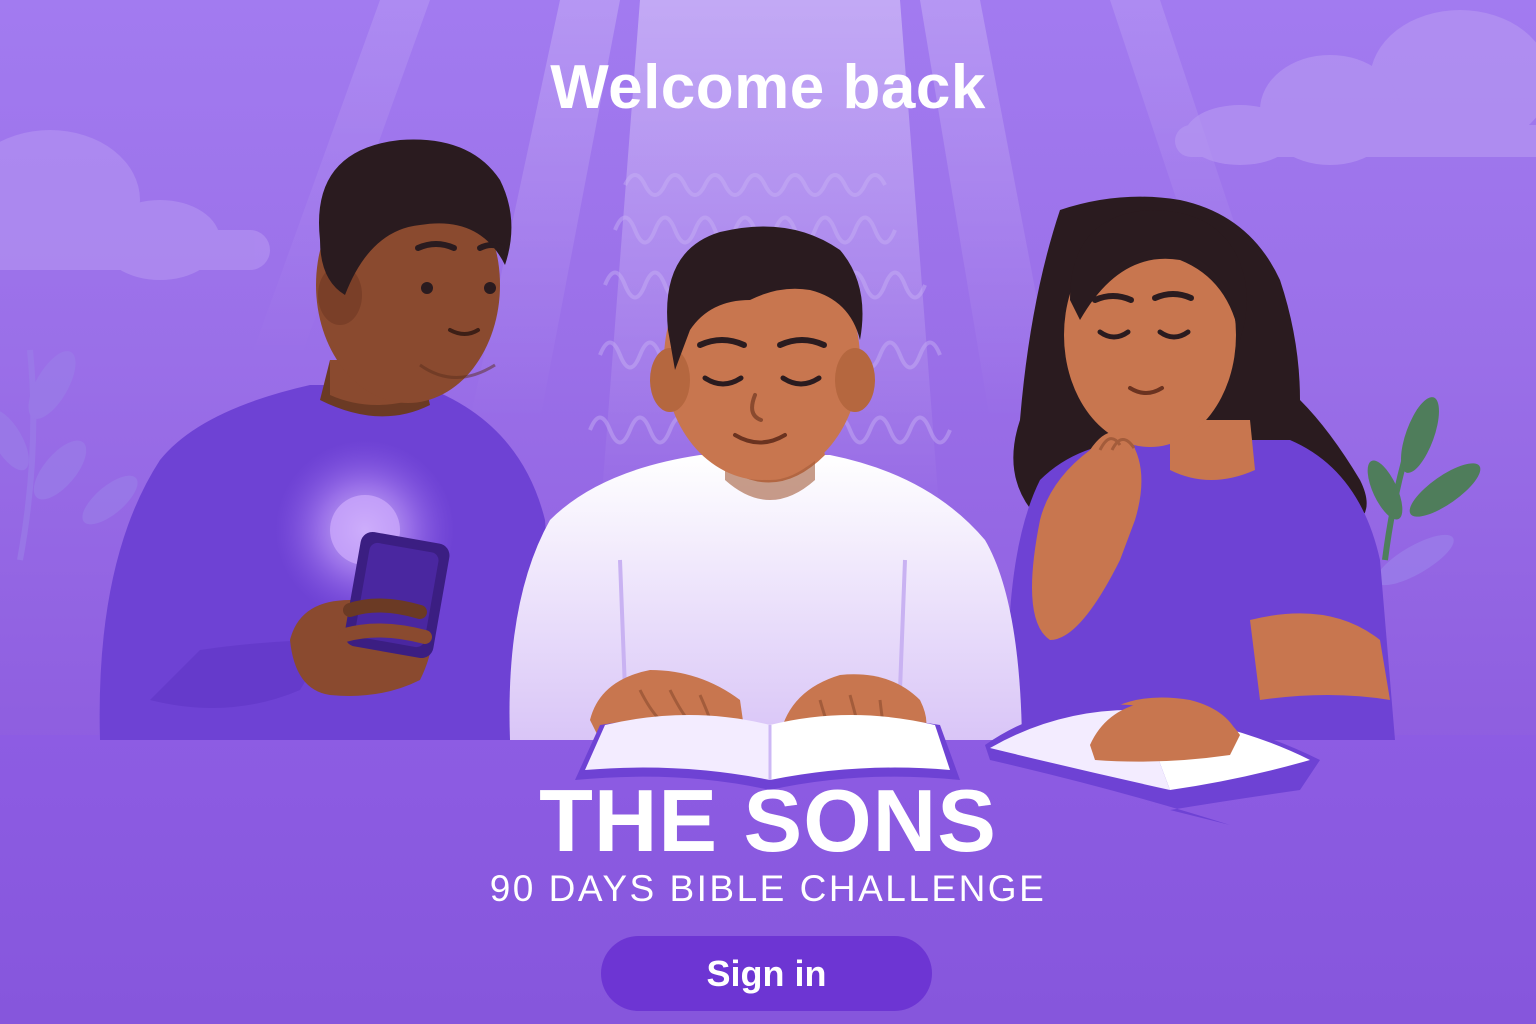 The width and height of the screenshot is (1536, 1024). Describe the element at coordinates (768, 820) in the screenshot. I see `brand-title: THE SONS` at that location.